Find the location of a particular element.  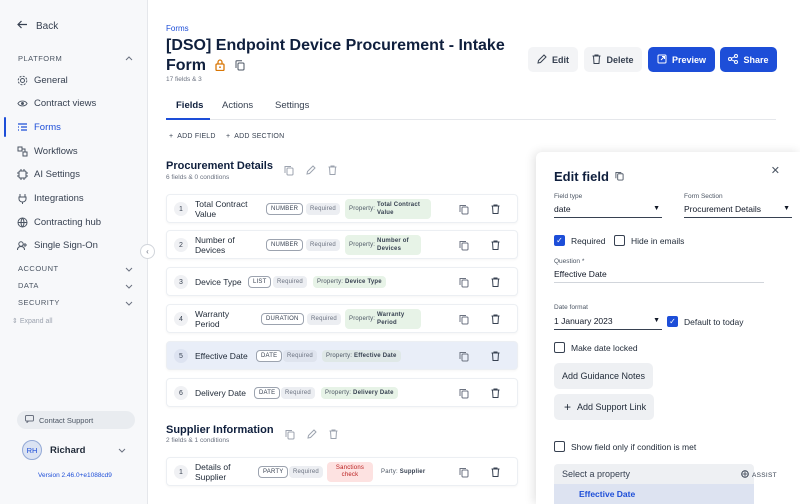

edit-label: Edit is located at coordinates (560, 59).